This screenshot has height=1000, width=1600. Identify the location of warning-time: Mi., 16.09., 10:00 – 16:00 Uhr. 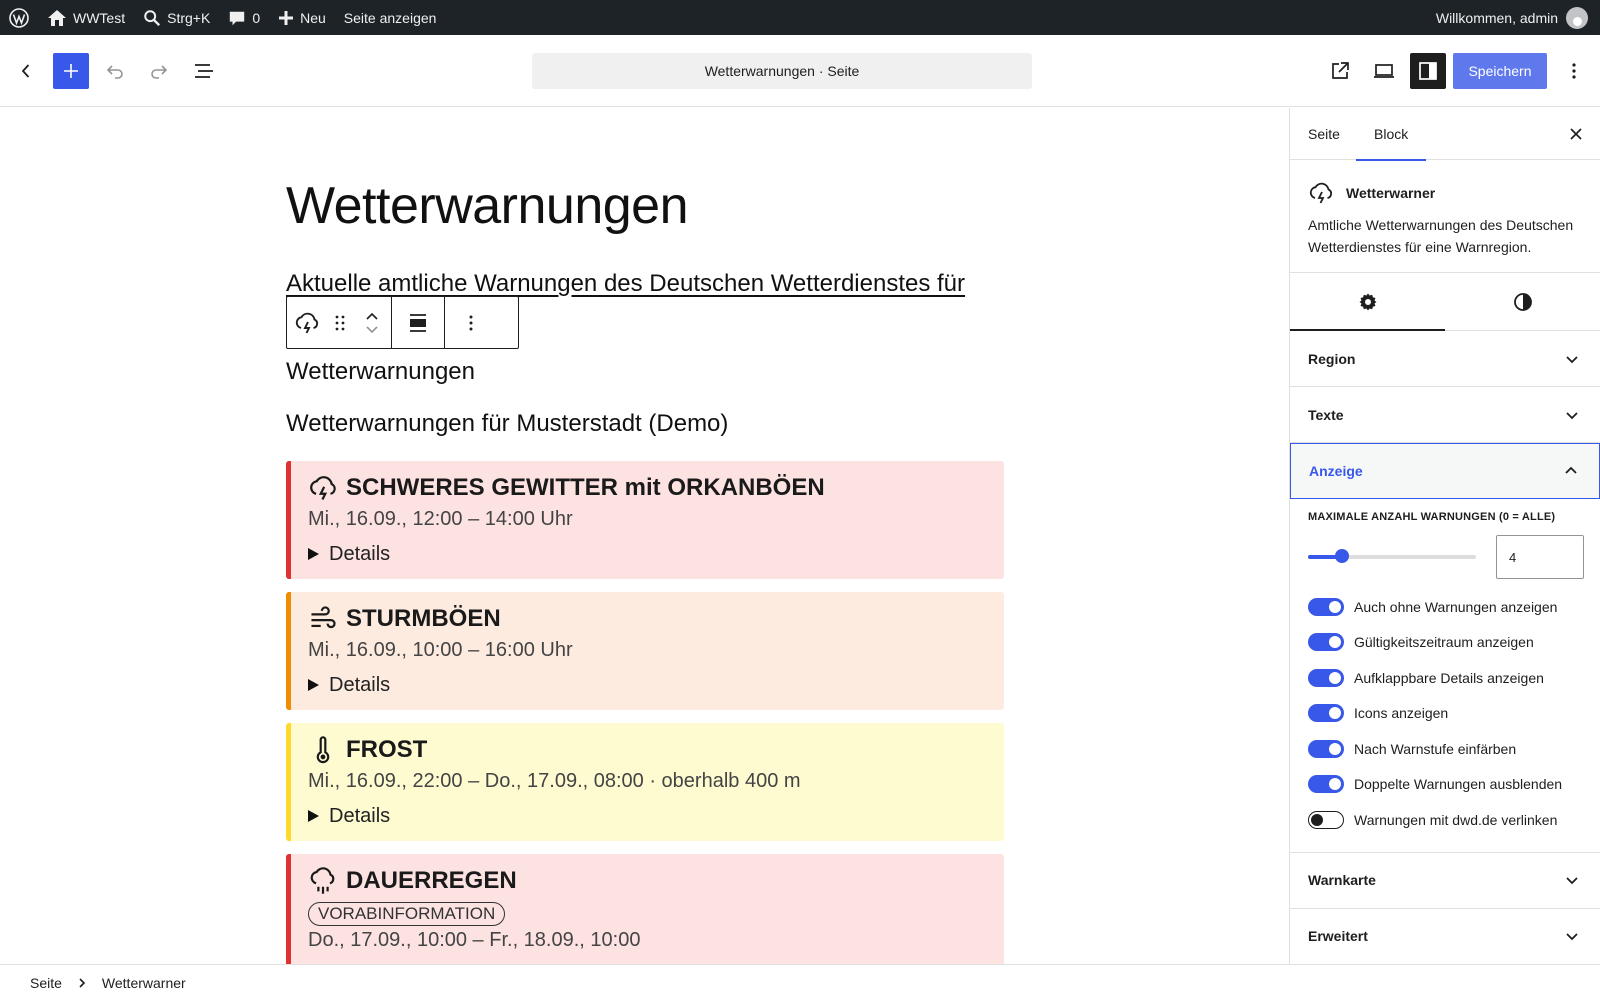
(440, 650).